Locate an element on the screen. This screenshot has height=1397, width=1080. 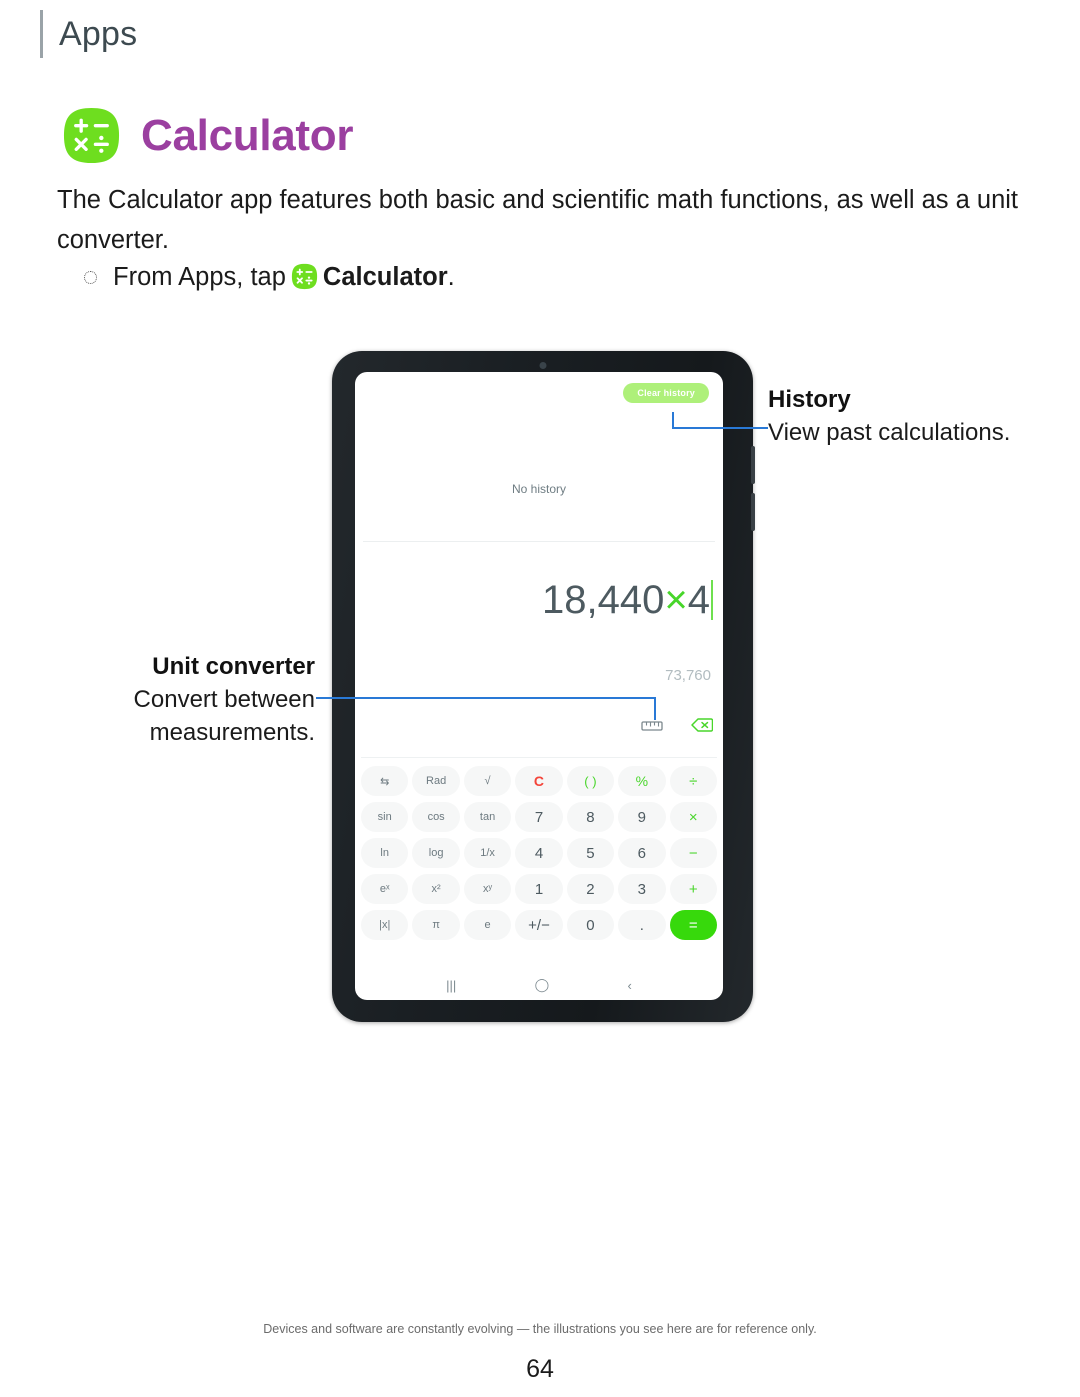
expression-operand-1: 18,440 is located at coordinates (603, 600).